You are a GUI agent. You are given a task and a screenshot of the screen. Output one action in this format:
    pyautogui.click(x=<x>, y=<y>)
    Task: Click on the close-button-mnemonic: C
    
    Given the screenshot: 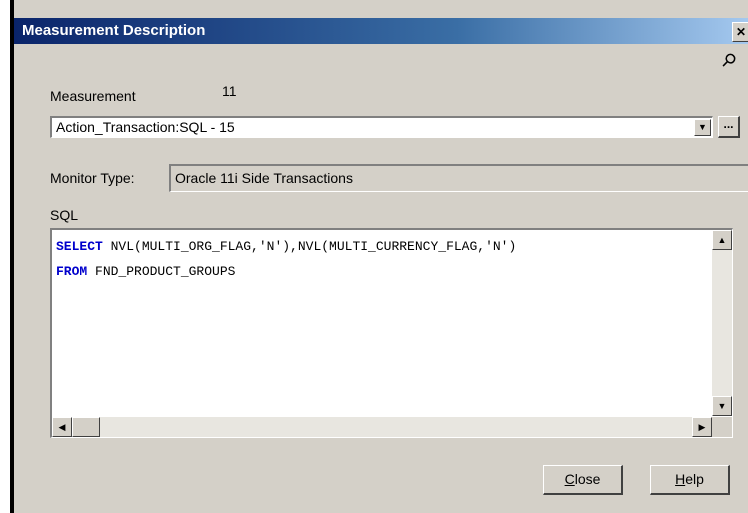 What is the action you would take?
    pyautogui.click(x=569, y=479)
    